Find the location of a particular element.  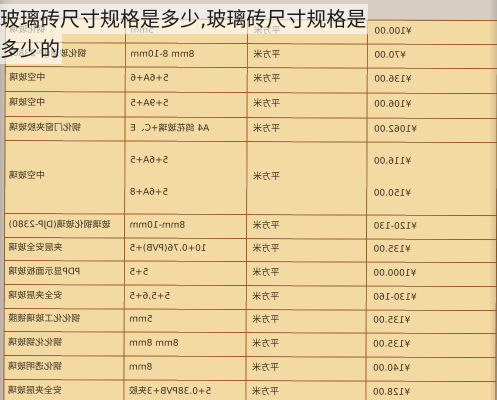

table-row: PDP显示面板玻璃 5+5 平方米 ¥1000.00 is located at coordinates (250, 273).